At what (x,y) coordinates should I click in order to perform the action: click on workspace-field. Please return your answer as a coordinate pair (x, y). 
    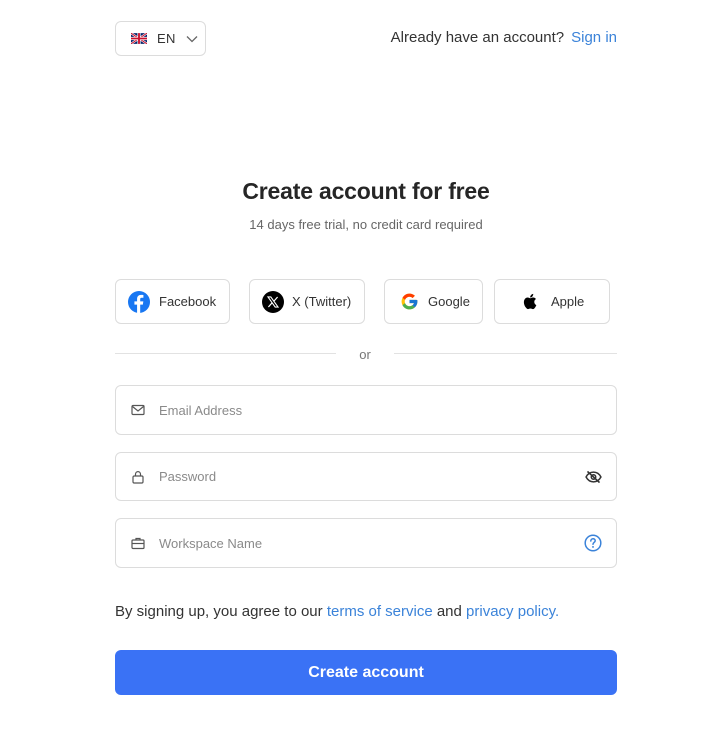
    Looking at the image, I should click on (366, 543).